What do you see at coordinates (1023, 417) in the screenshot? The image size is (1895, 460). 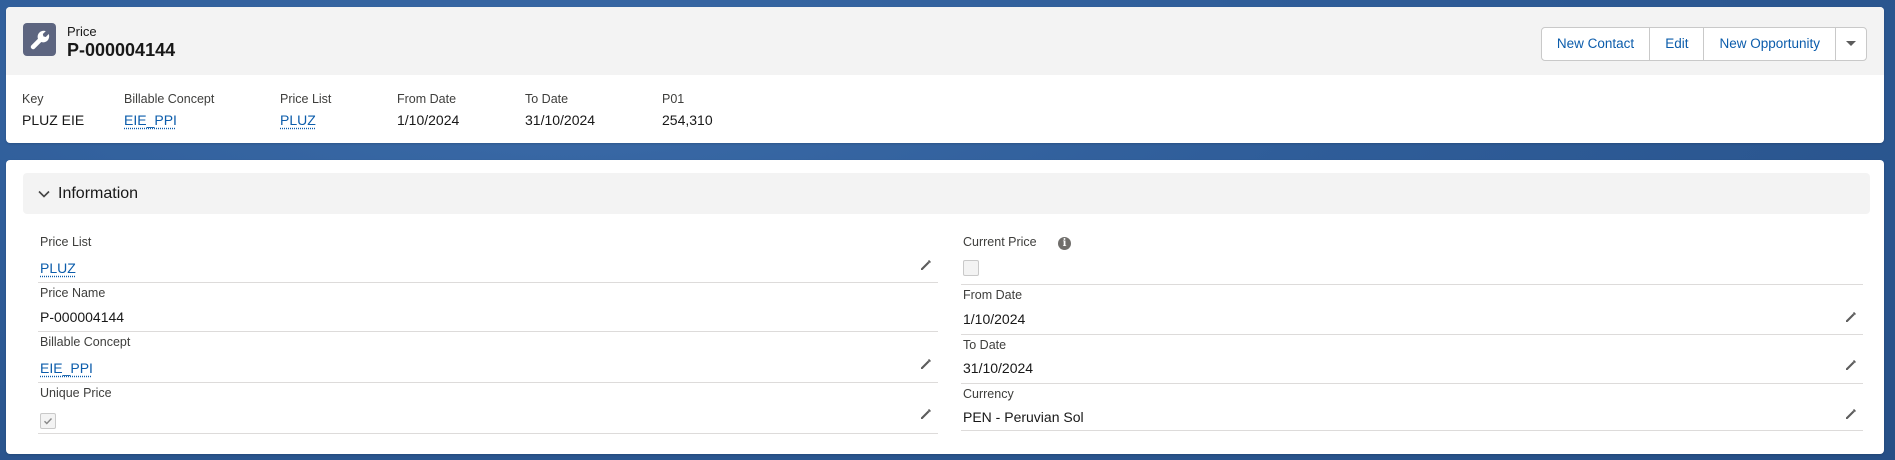 I see `field-value: PEN - Peruvian Sol` at bounding box center [1023, 417].